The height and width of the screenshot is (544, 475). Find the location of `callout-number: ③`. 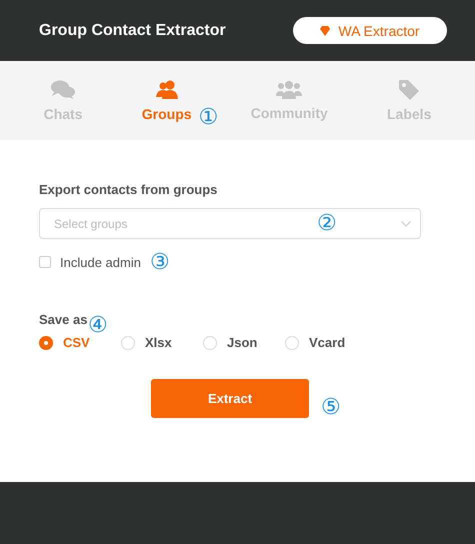

callout-number: ③ is located at coordinates (160, 262).